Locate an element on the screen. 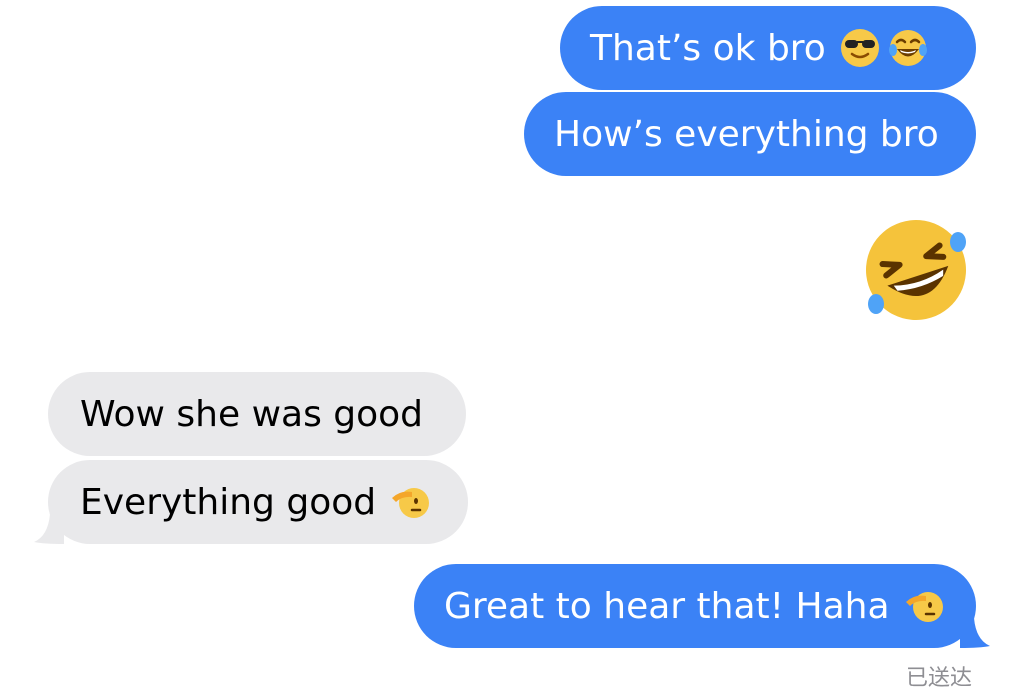  message-bubble-sent: That’s ok bro is located at coordinates (768, 48).